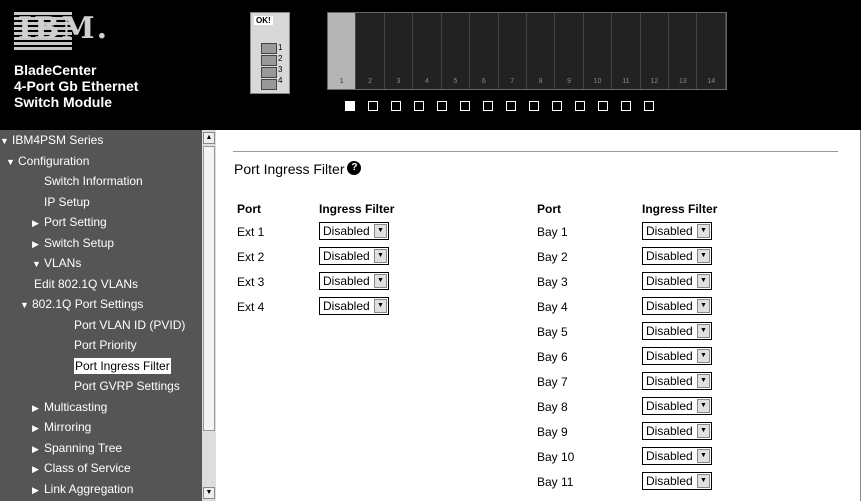 This screenshot has height=501, width=861. Describe the element at coordinates (101, 448) in the screenshot. I see `sidebar-item: ▶ Spanning Tree` at that location.